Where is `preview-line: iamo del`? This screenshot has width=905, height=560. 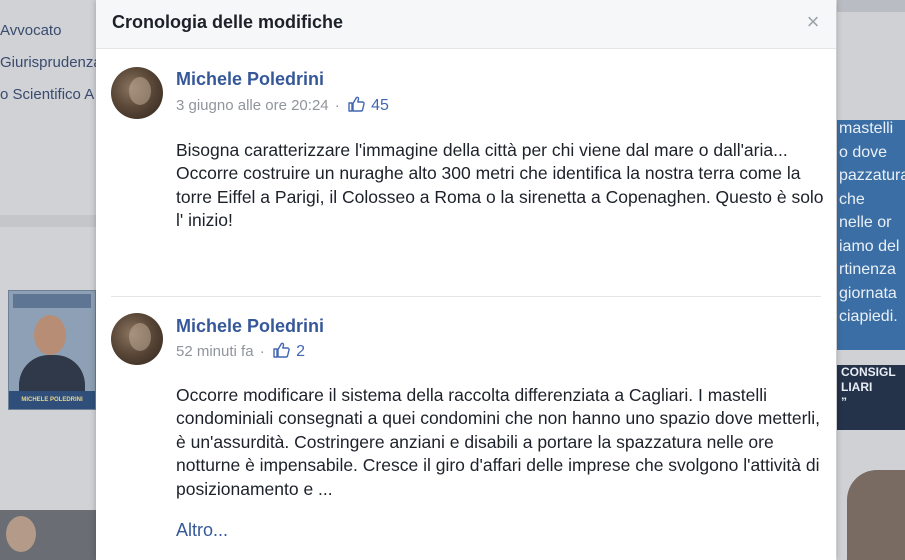
preview-line: iamo del is located at coordinates (869, 246).